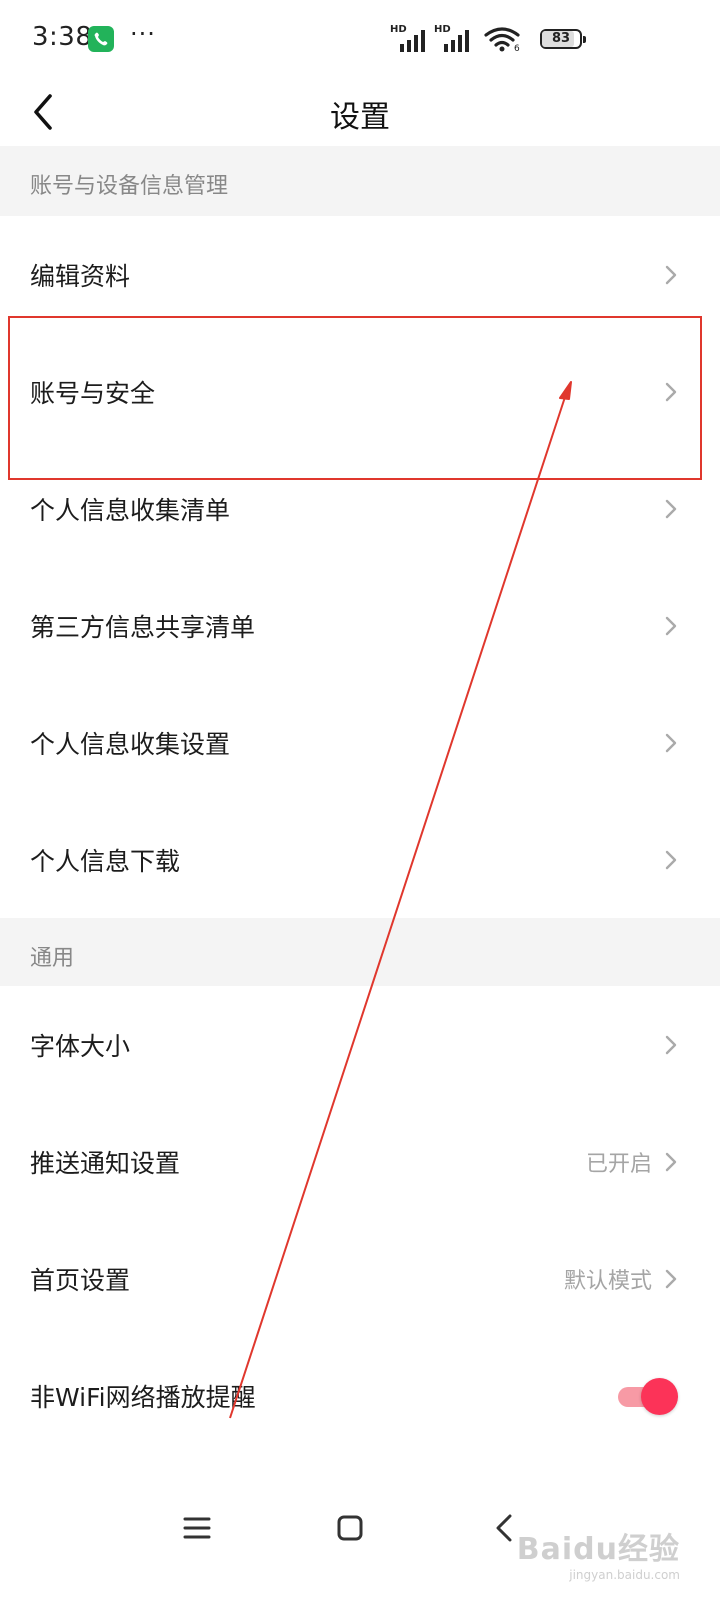 This screenshot has height=1600, width=720. What do you see at coordinates (62, 37) in the screenshot?
I see `status-time: 3:38` at bounding box center [62, 37].